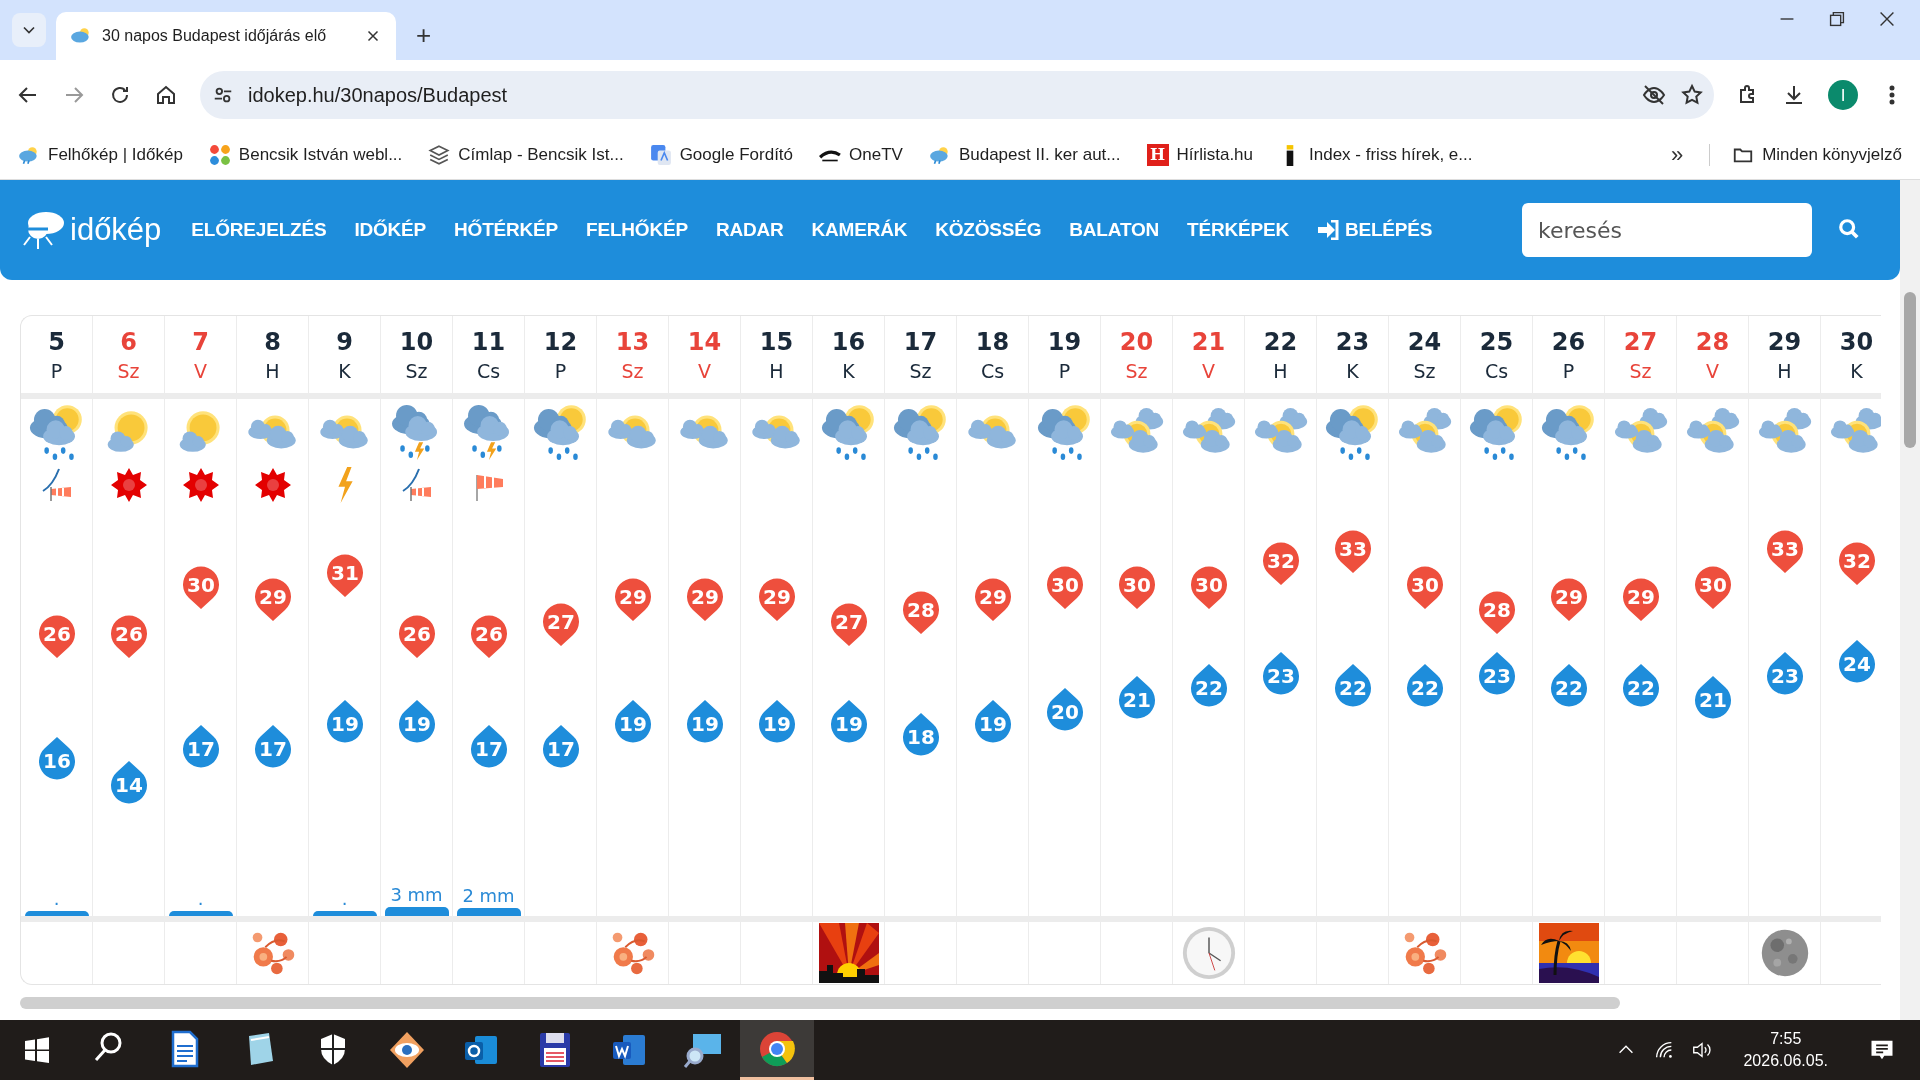 The image size is (1920, 1080). I want to click on bookmark-star-icon, so click(1692, 95).